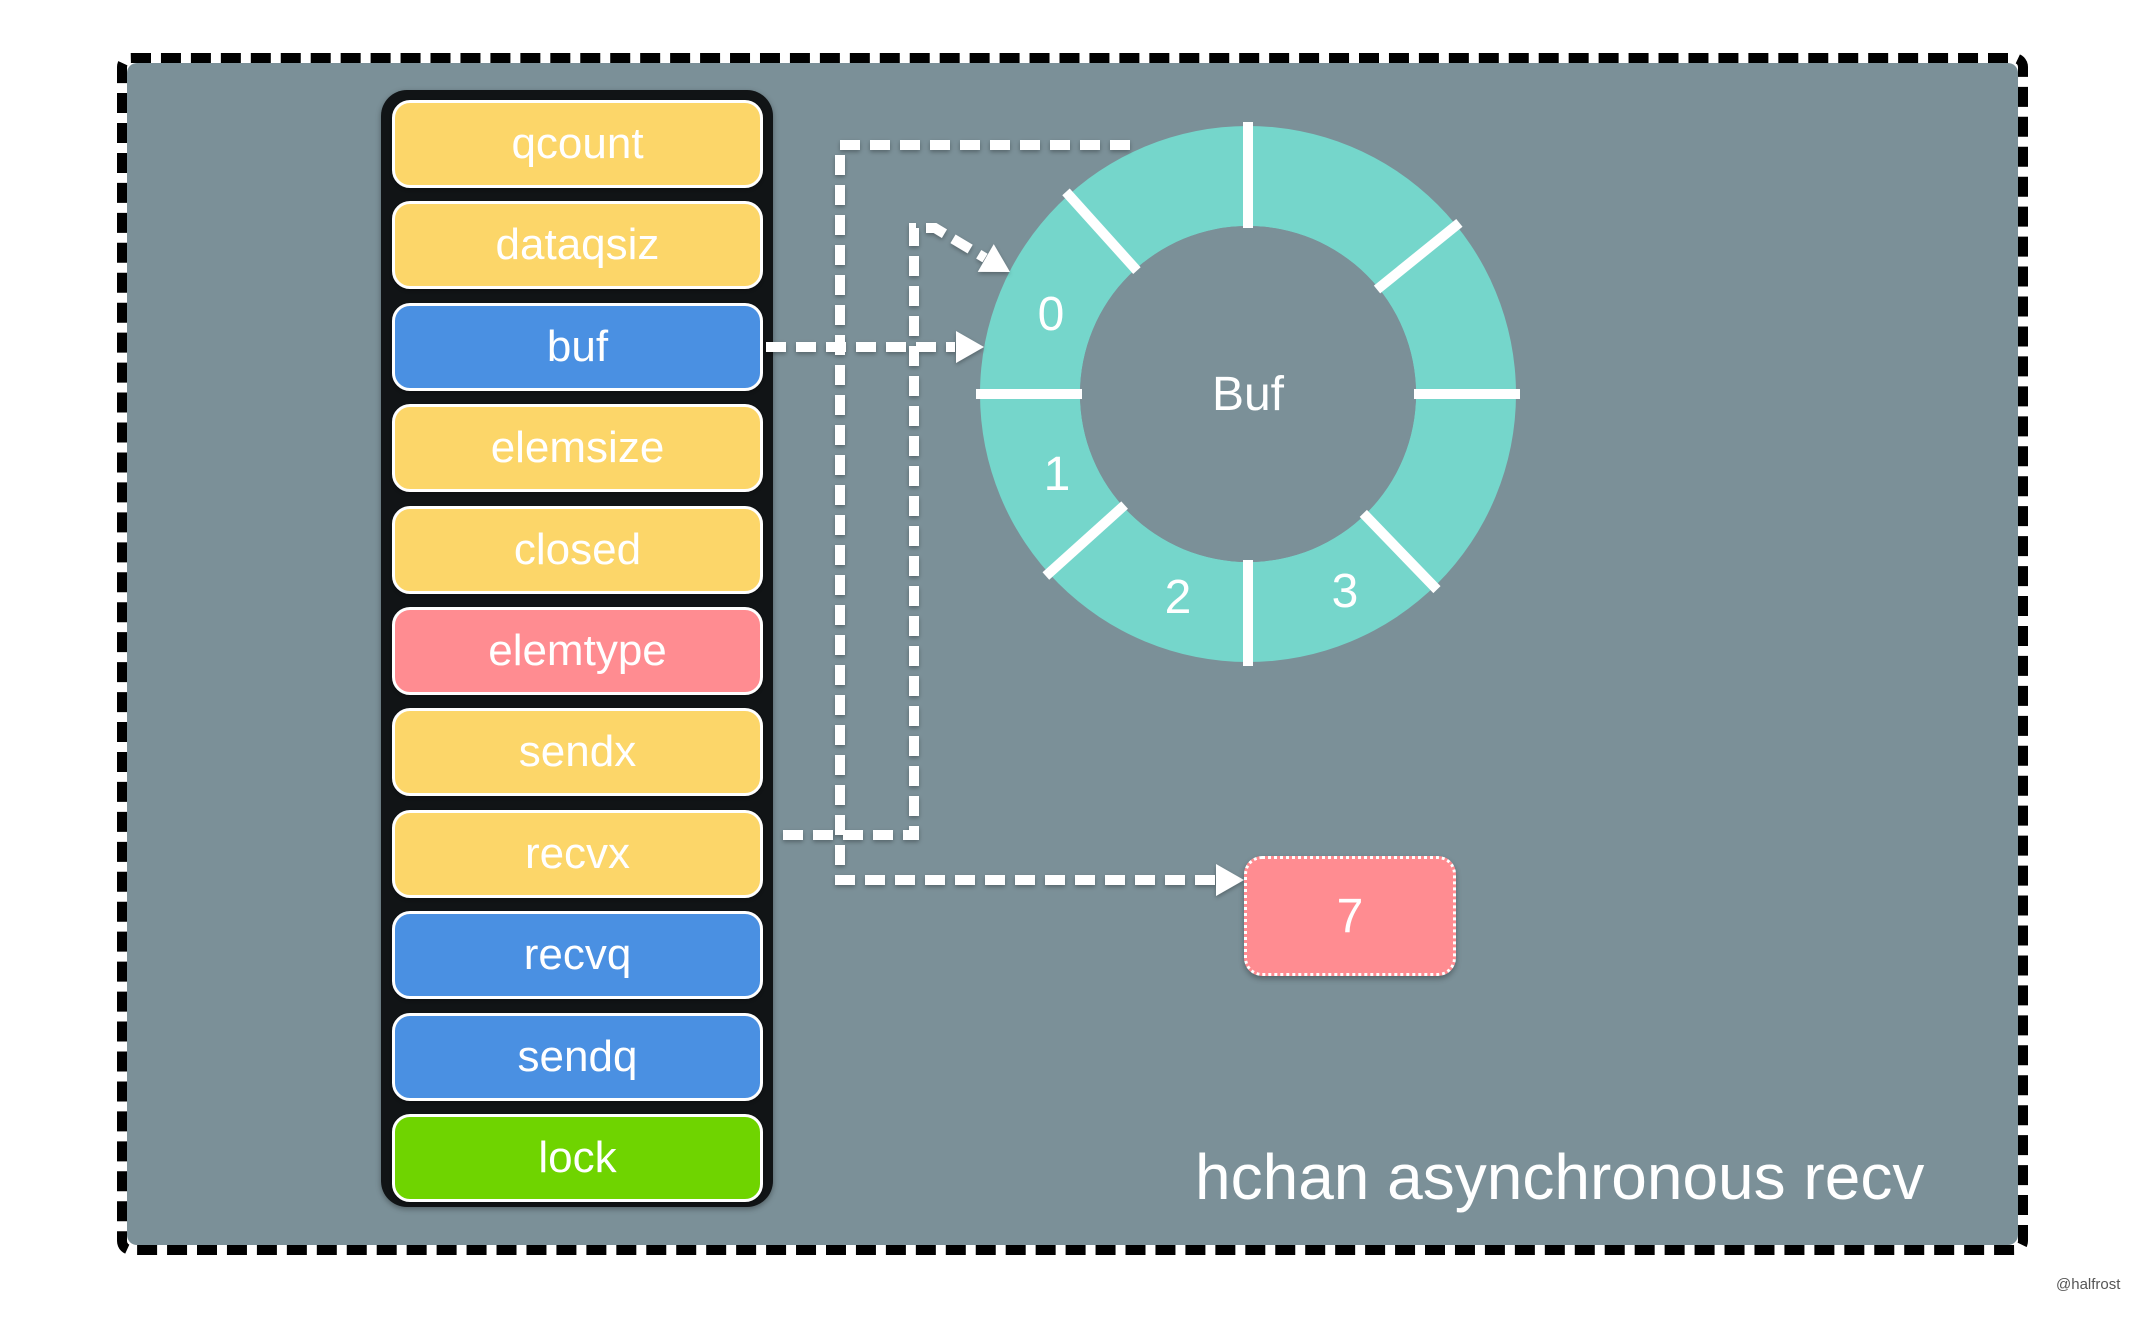 The height and width of the screenshot is (1322, 2149). I want to click on ring-slot-label-3: 3, so click(1345, 591).